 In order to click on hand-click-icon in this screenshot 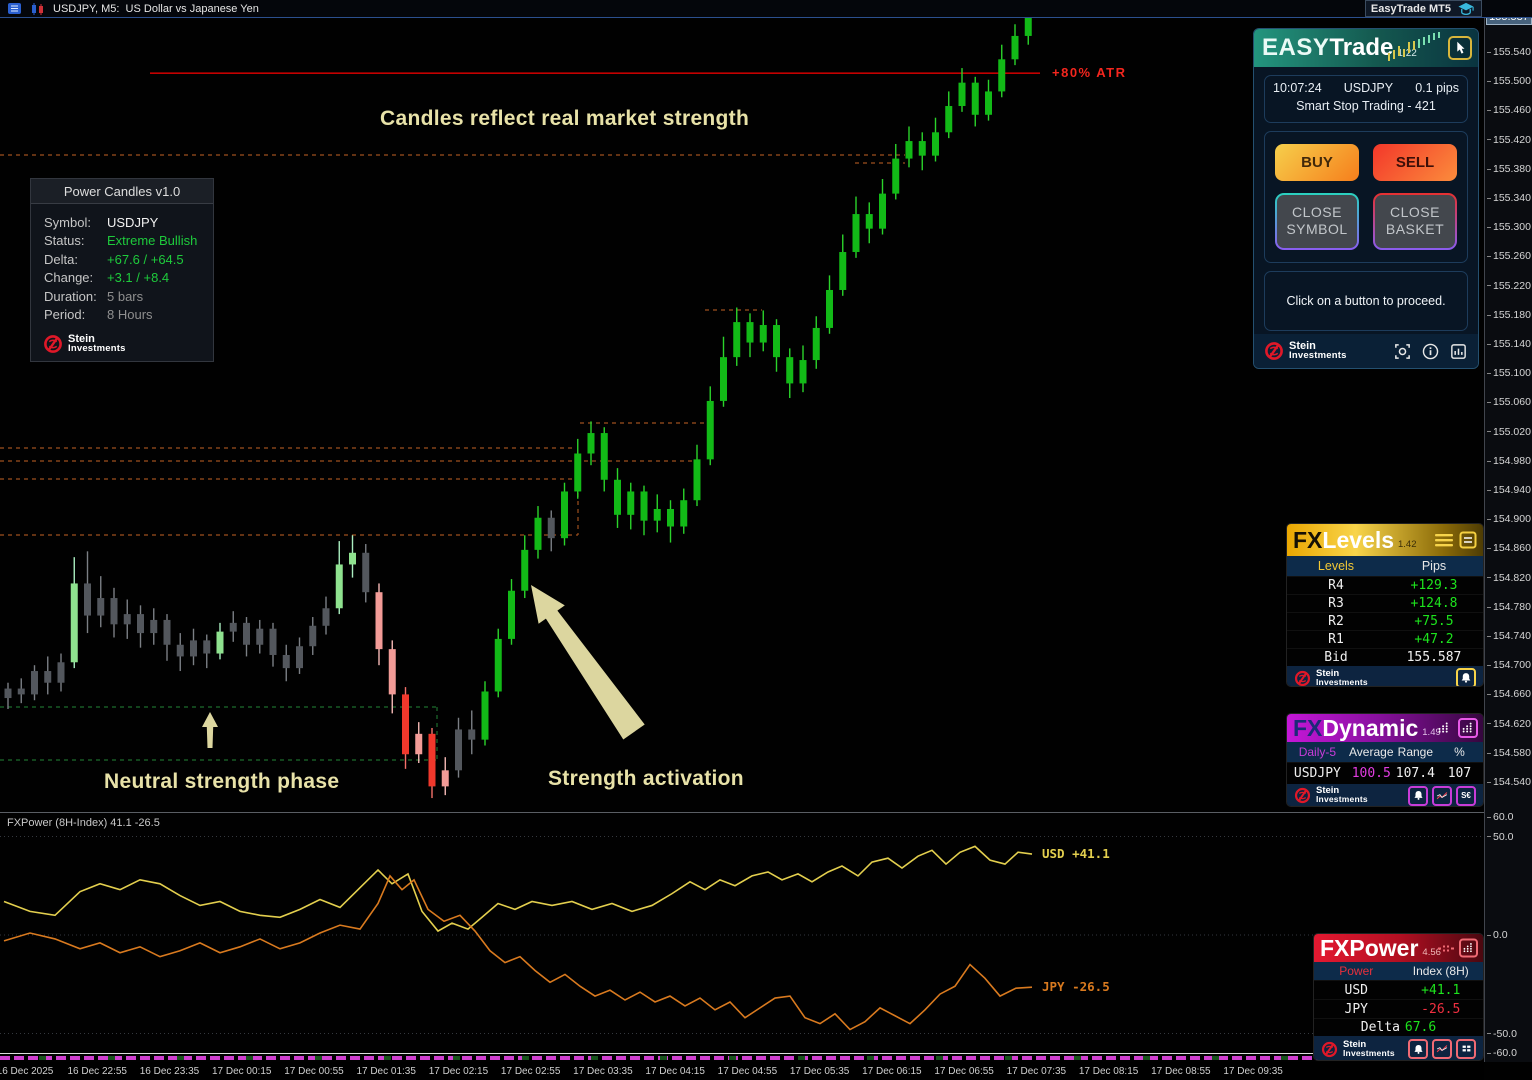, I will do `click(1461, 47)`.